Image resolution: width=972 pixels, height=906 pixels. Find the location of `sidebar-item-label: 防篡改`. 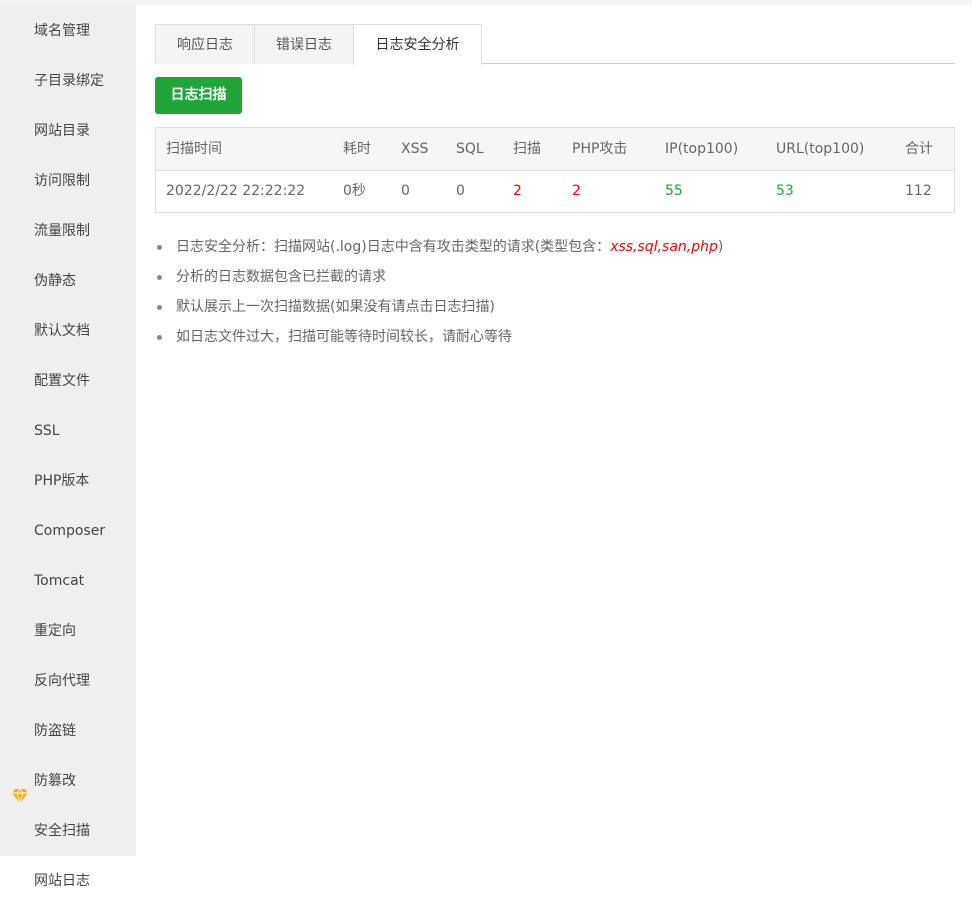

sidebar-item-label: 防篡改 is located at coordinates (55, 781).